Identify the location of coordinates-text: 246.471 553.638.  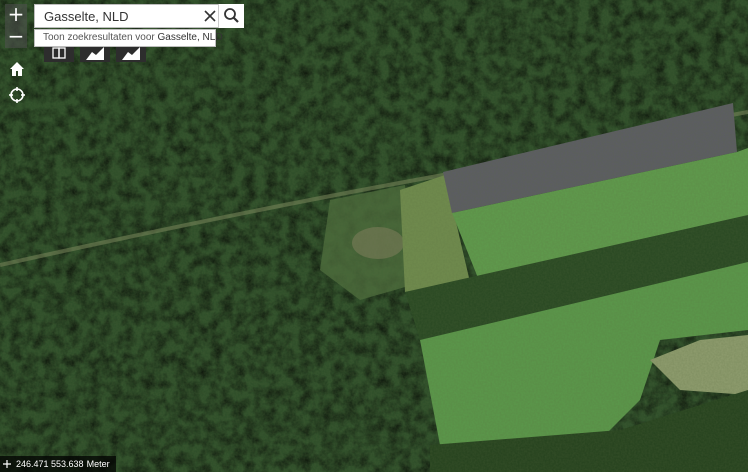
(50, 464).